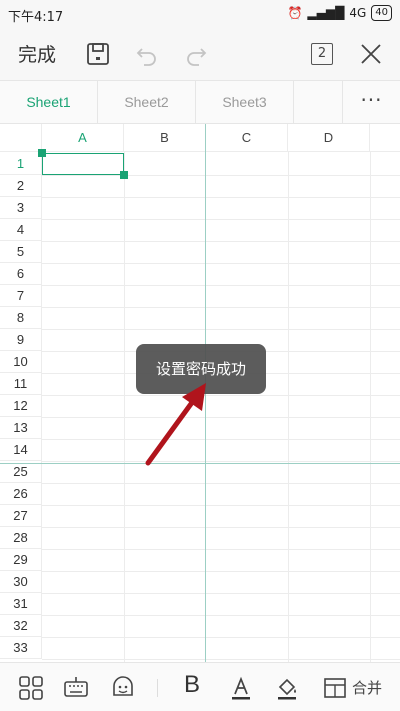 This screenshot has height=711, width=400. Describe the element at coordinates (124, 175) in the screenshot. I see `selection-handle-bottom-right` at that location.